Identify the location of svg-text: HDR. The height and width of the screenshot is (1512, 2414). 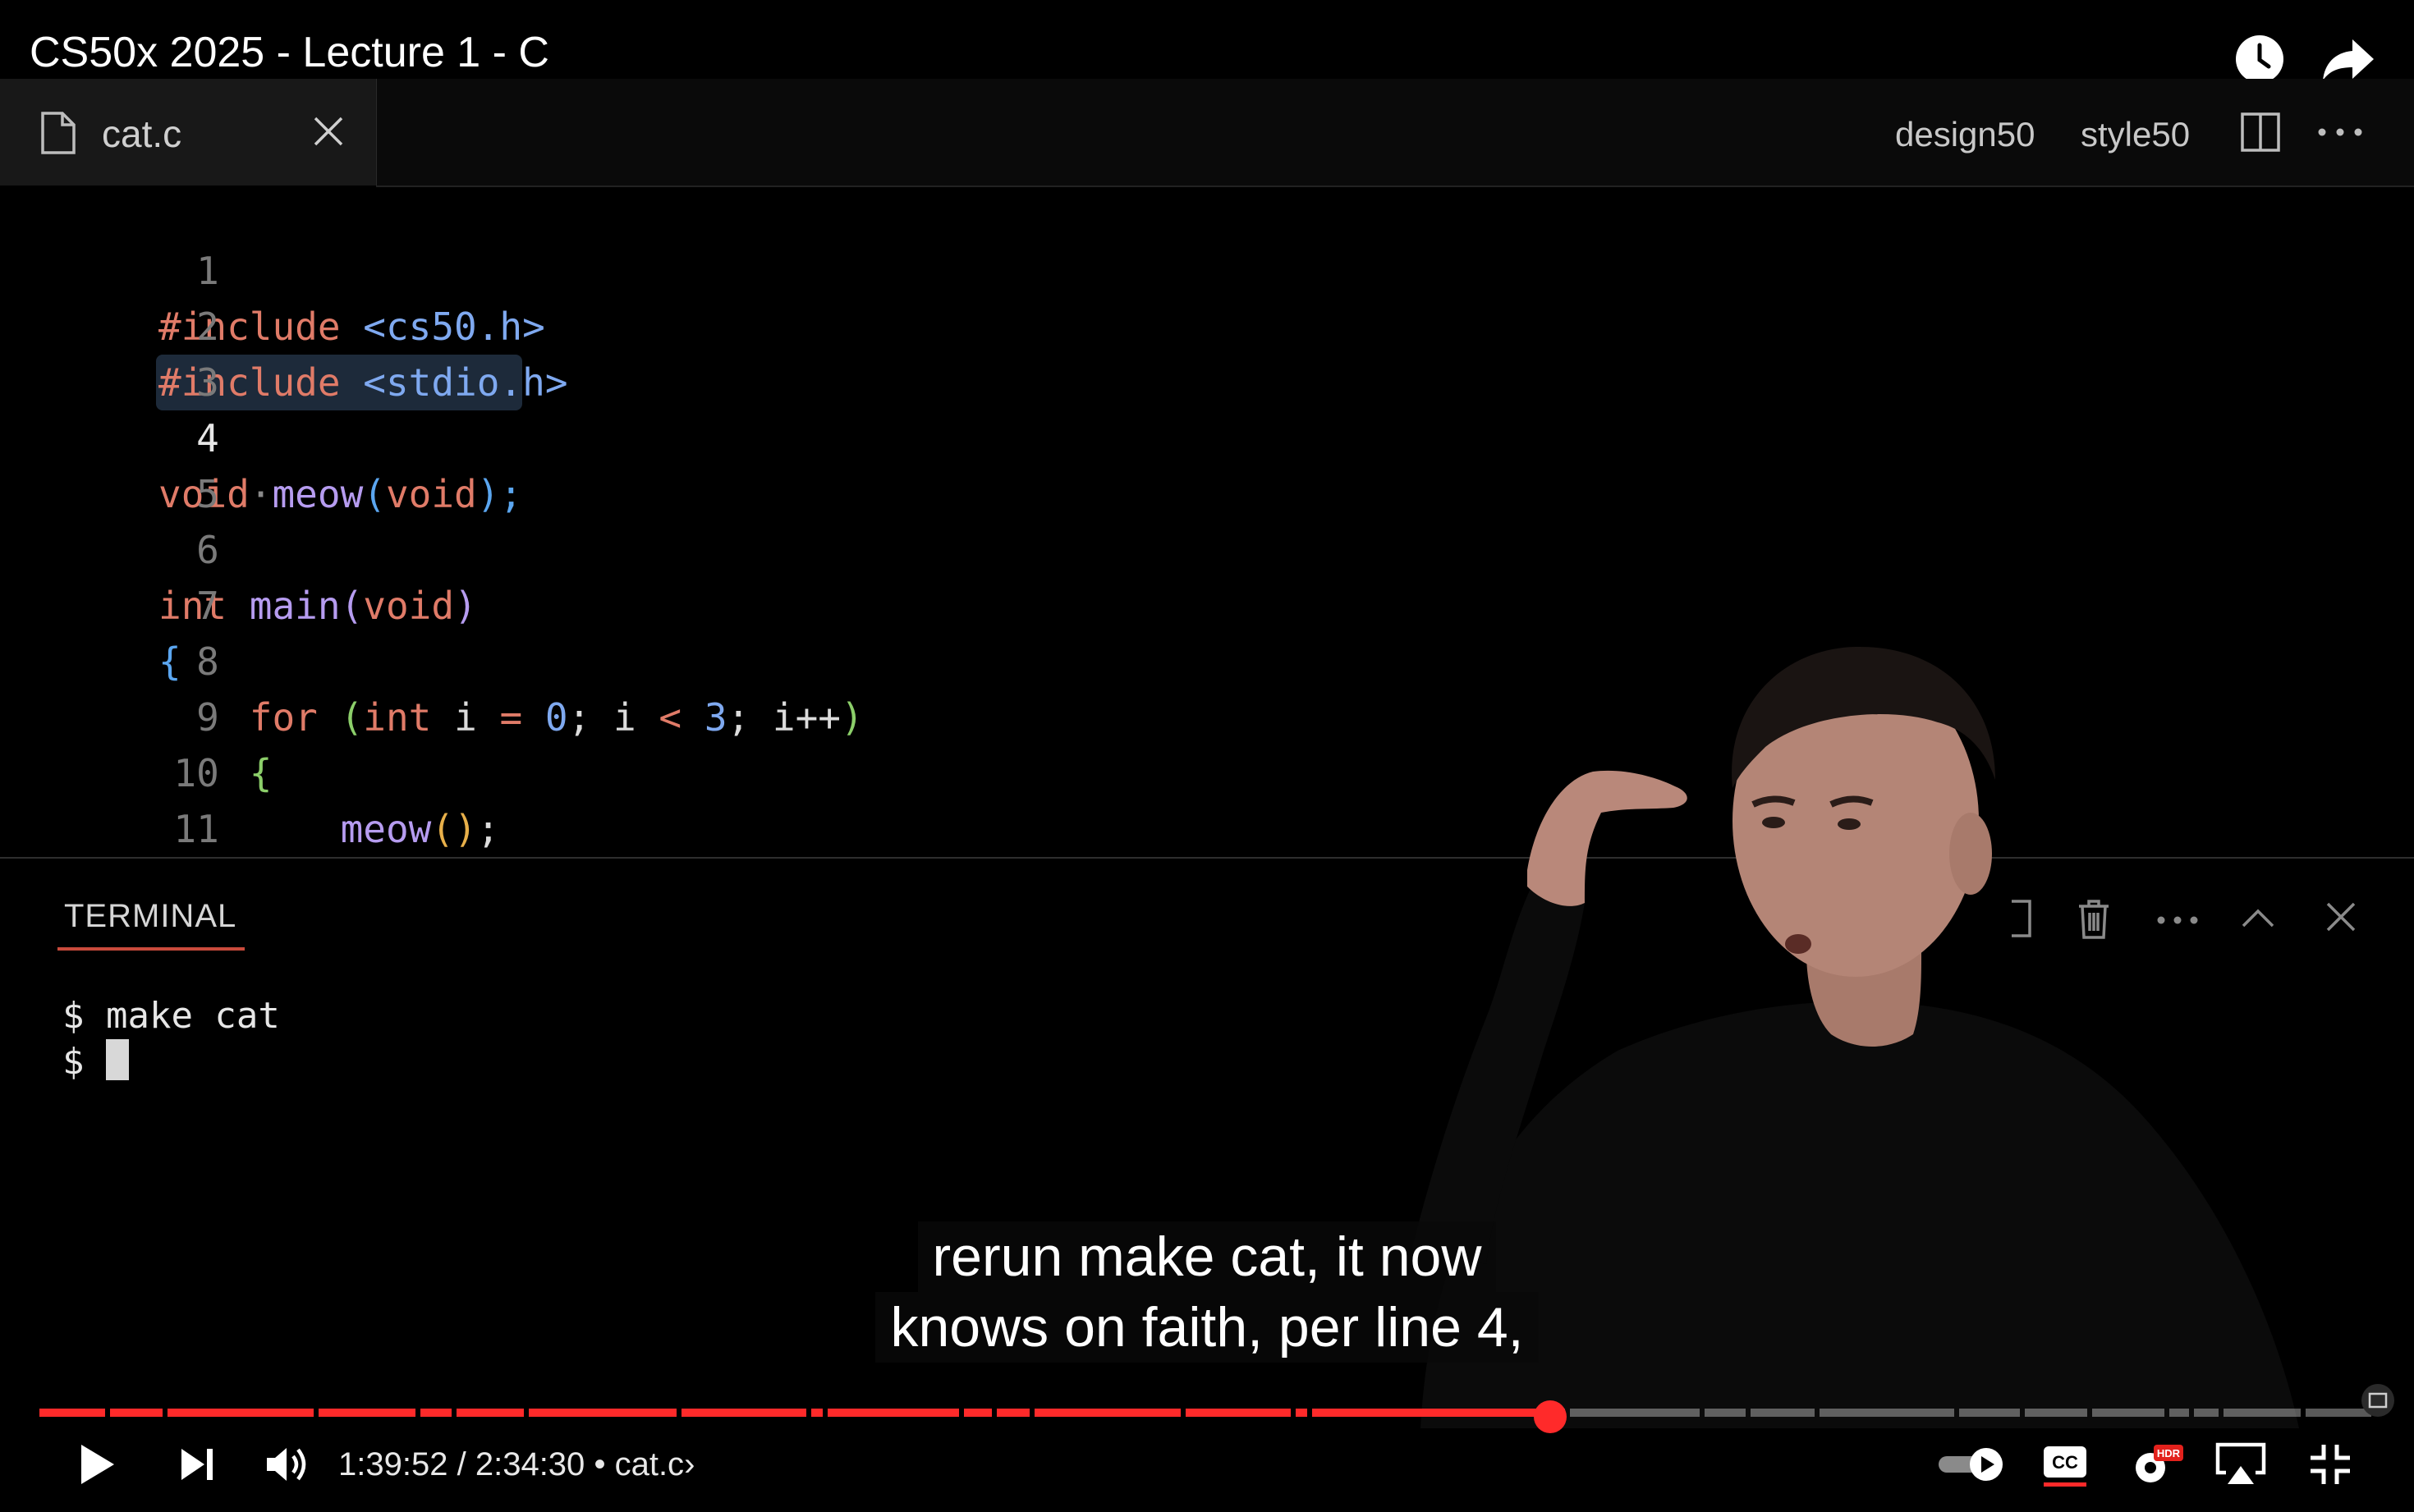
(2169, 1453).